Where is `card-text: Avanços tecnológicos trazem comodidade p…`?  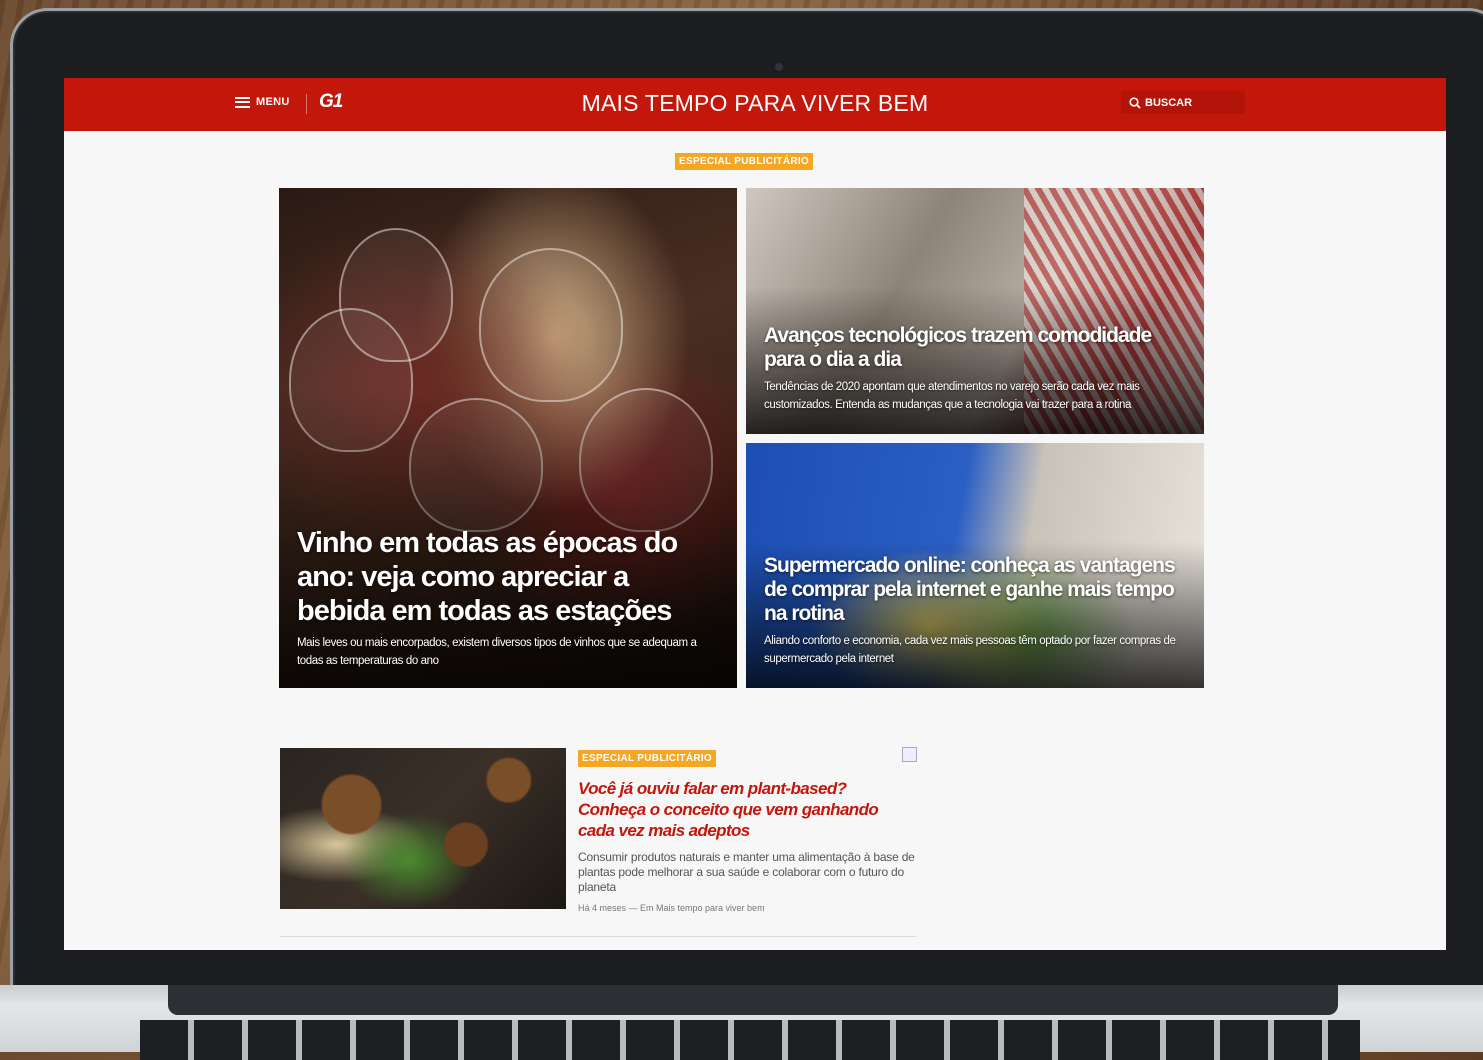 card-text: Avanços tecnológicos trazem comodidade p… is located at coordinates (975, 369).